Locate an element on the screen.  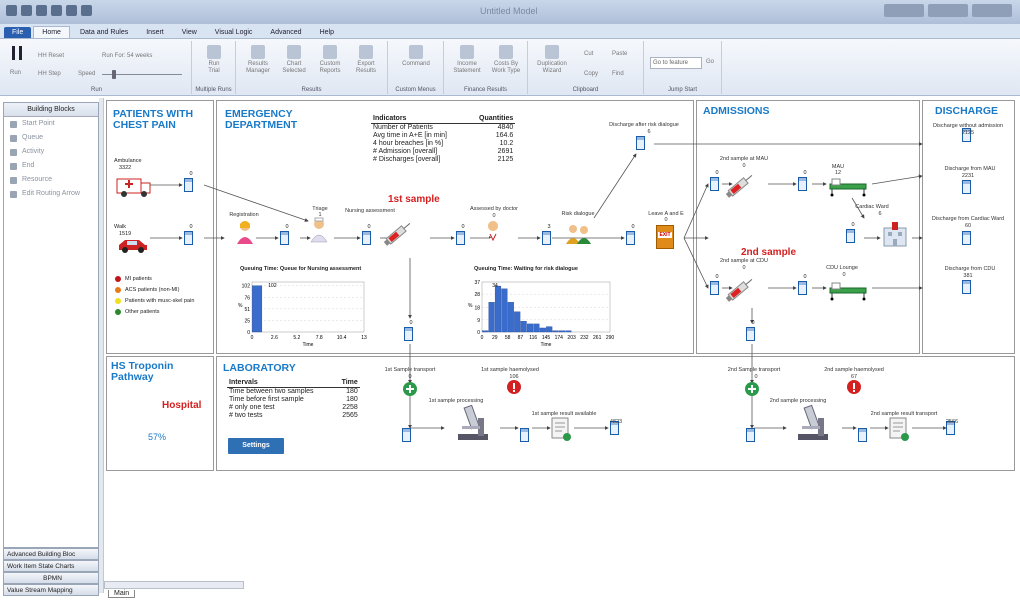
quick-access-toolbar is located at coordinates (49, 10).